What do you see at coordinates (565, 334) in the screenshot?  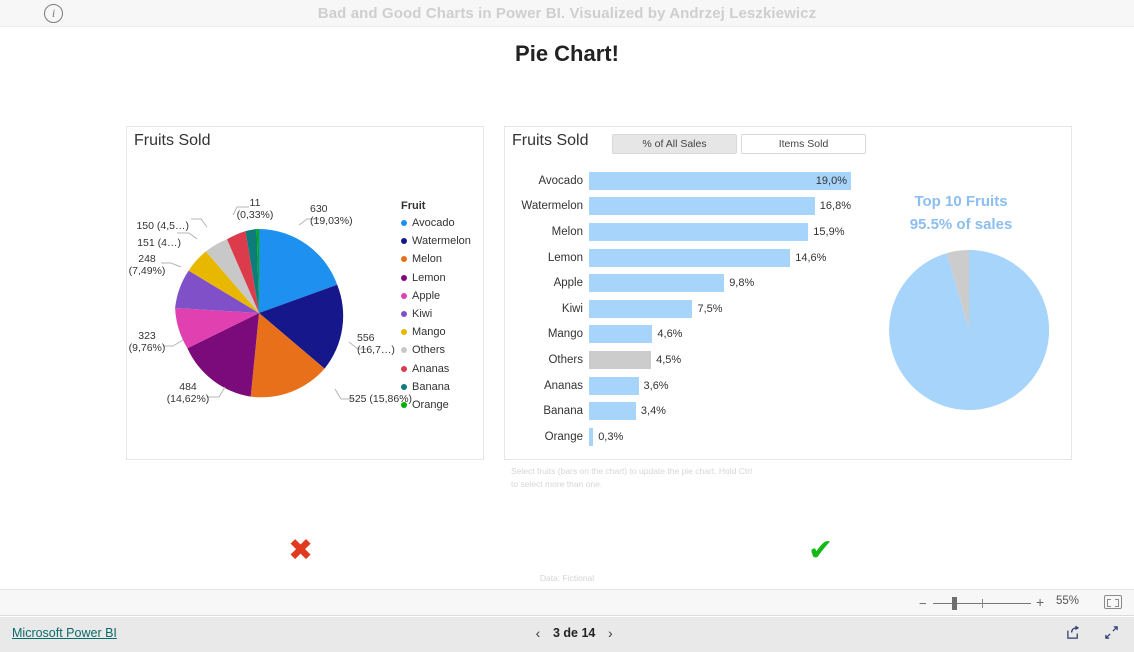 I see `bar-label-mango: Mango` at bounding box center [565, 334].